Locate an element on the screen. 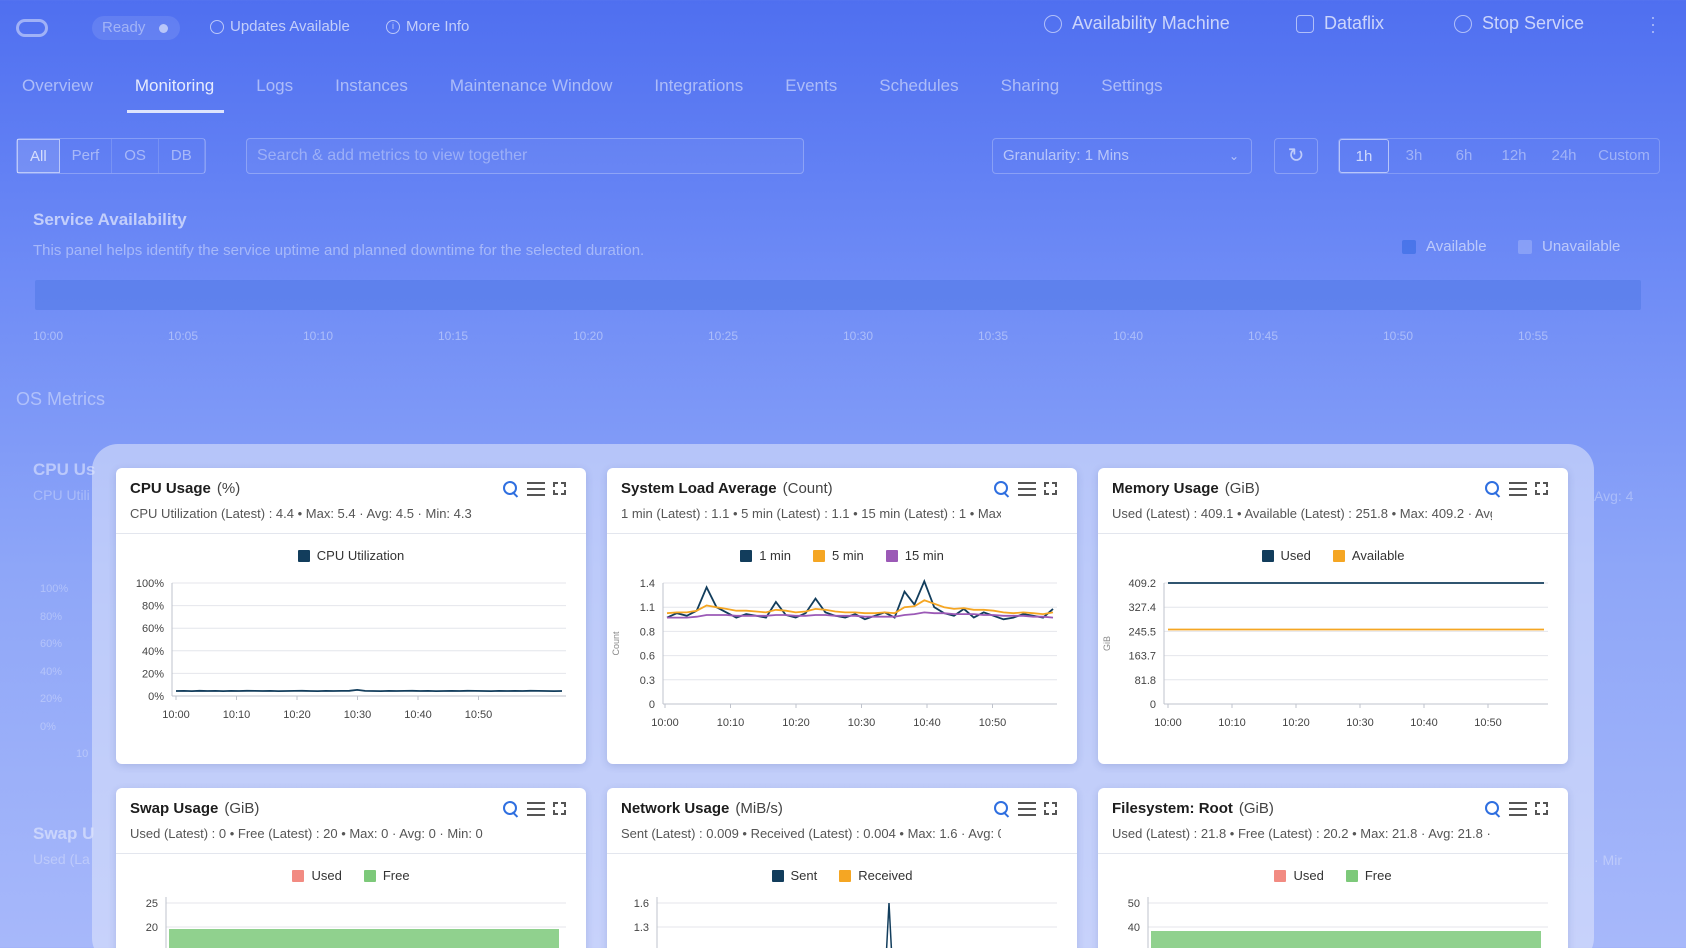 This screenshot has width=1686, height=948. more-info-link: i More Info is located at coordinates (427, 26).